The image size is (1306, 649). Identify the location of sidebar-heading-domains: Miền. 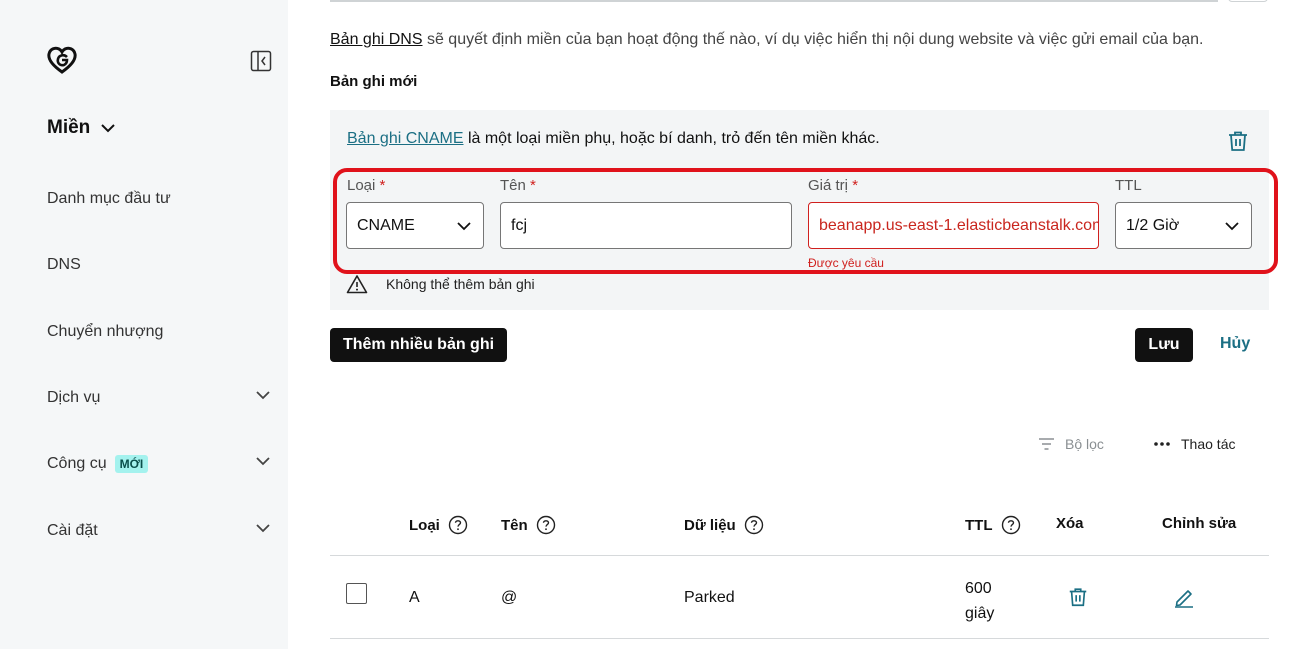
(81, 128).